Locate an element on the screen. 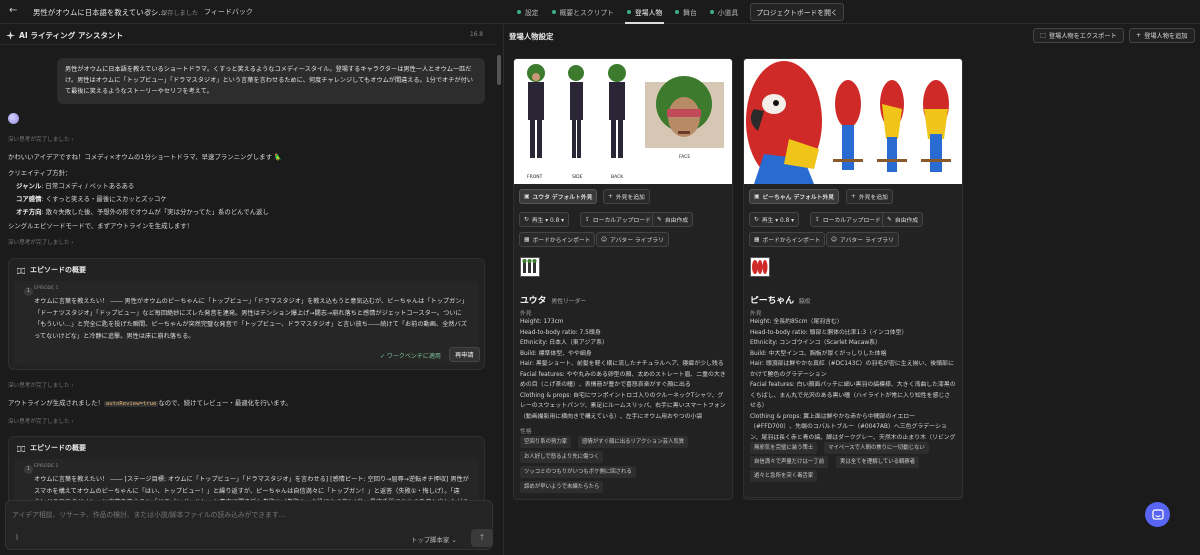 This screenshot has height=555, width=1200. auto-review-code: autoReview=true is located at coordinates (131, 404).